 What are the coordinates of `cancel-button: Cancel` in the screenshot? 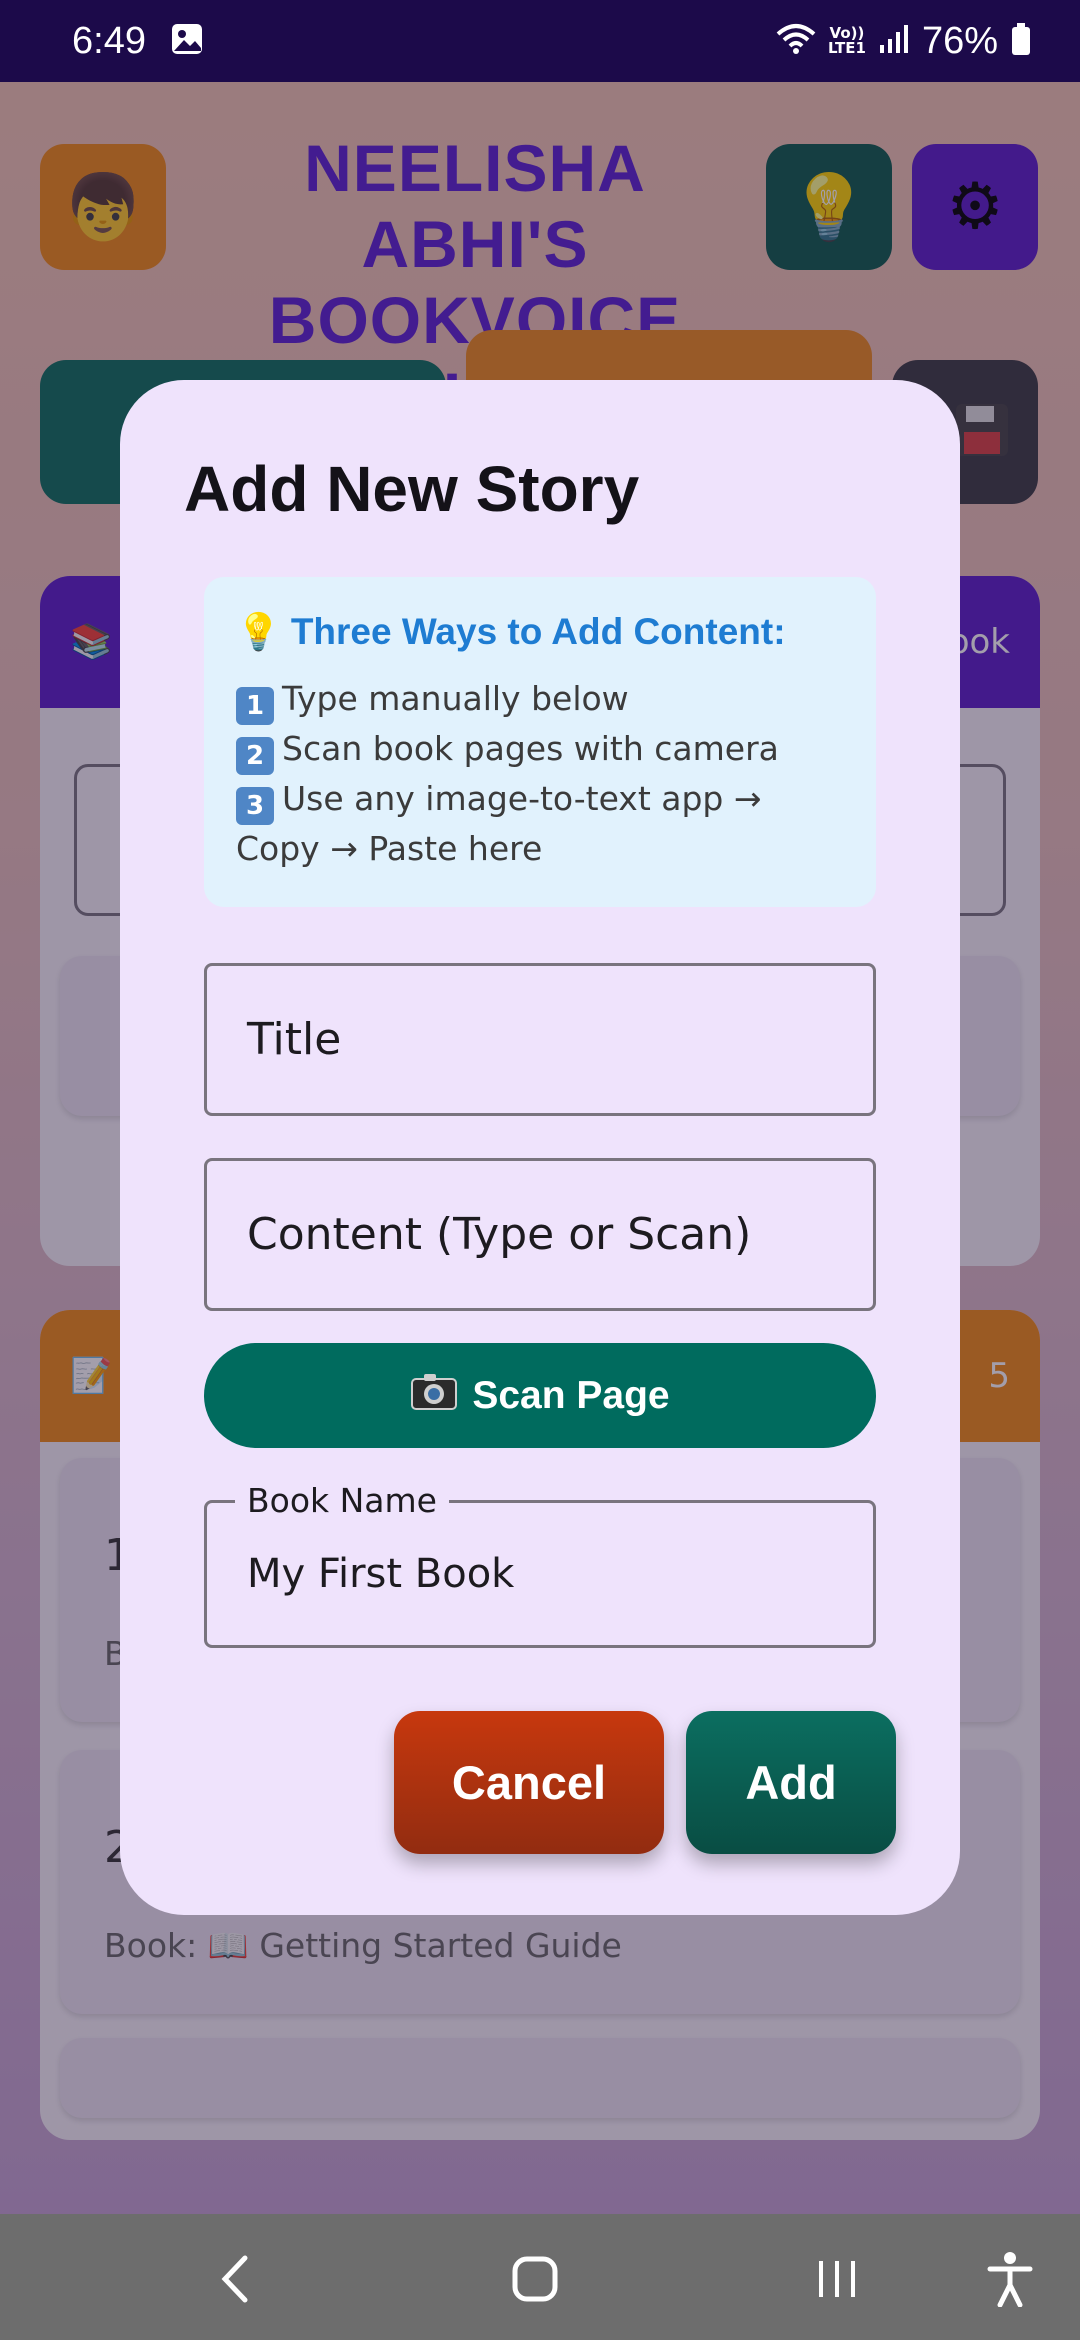 It's located at (529, 1782).